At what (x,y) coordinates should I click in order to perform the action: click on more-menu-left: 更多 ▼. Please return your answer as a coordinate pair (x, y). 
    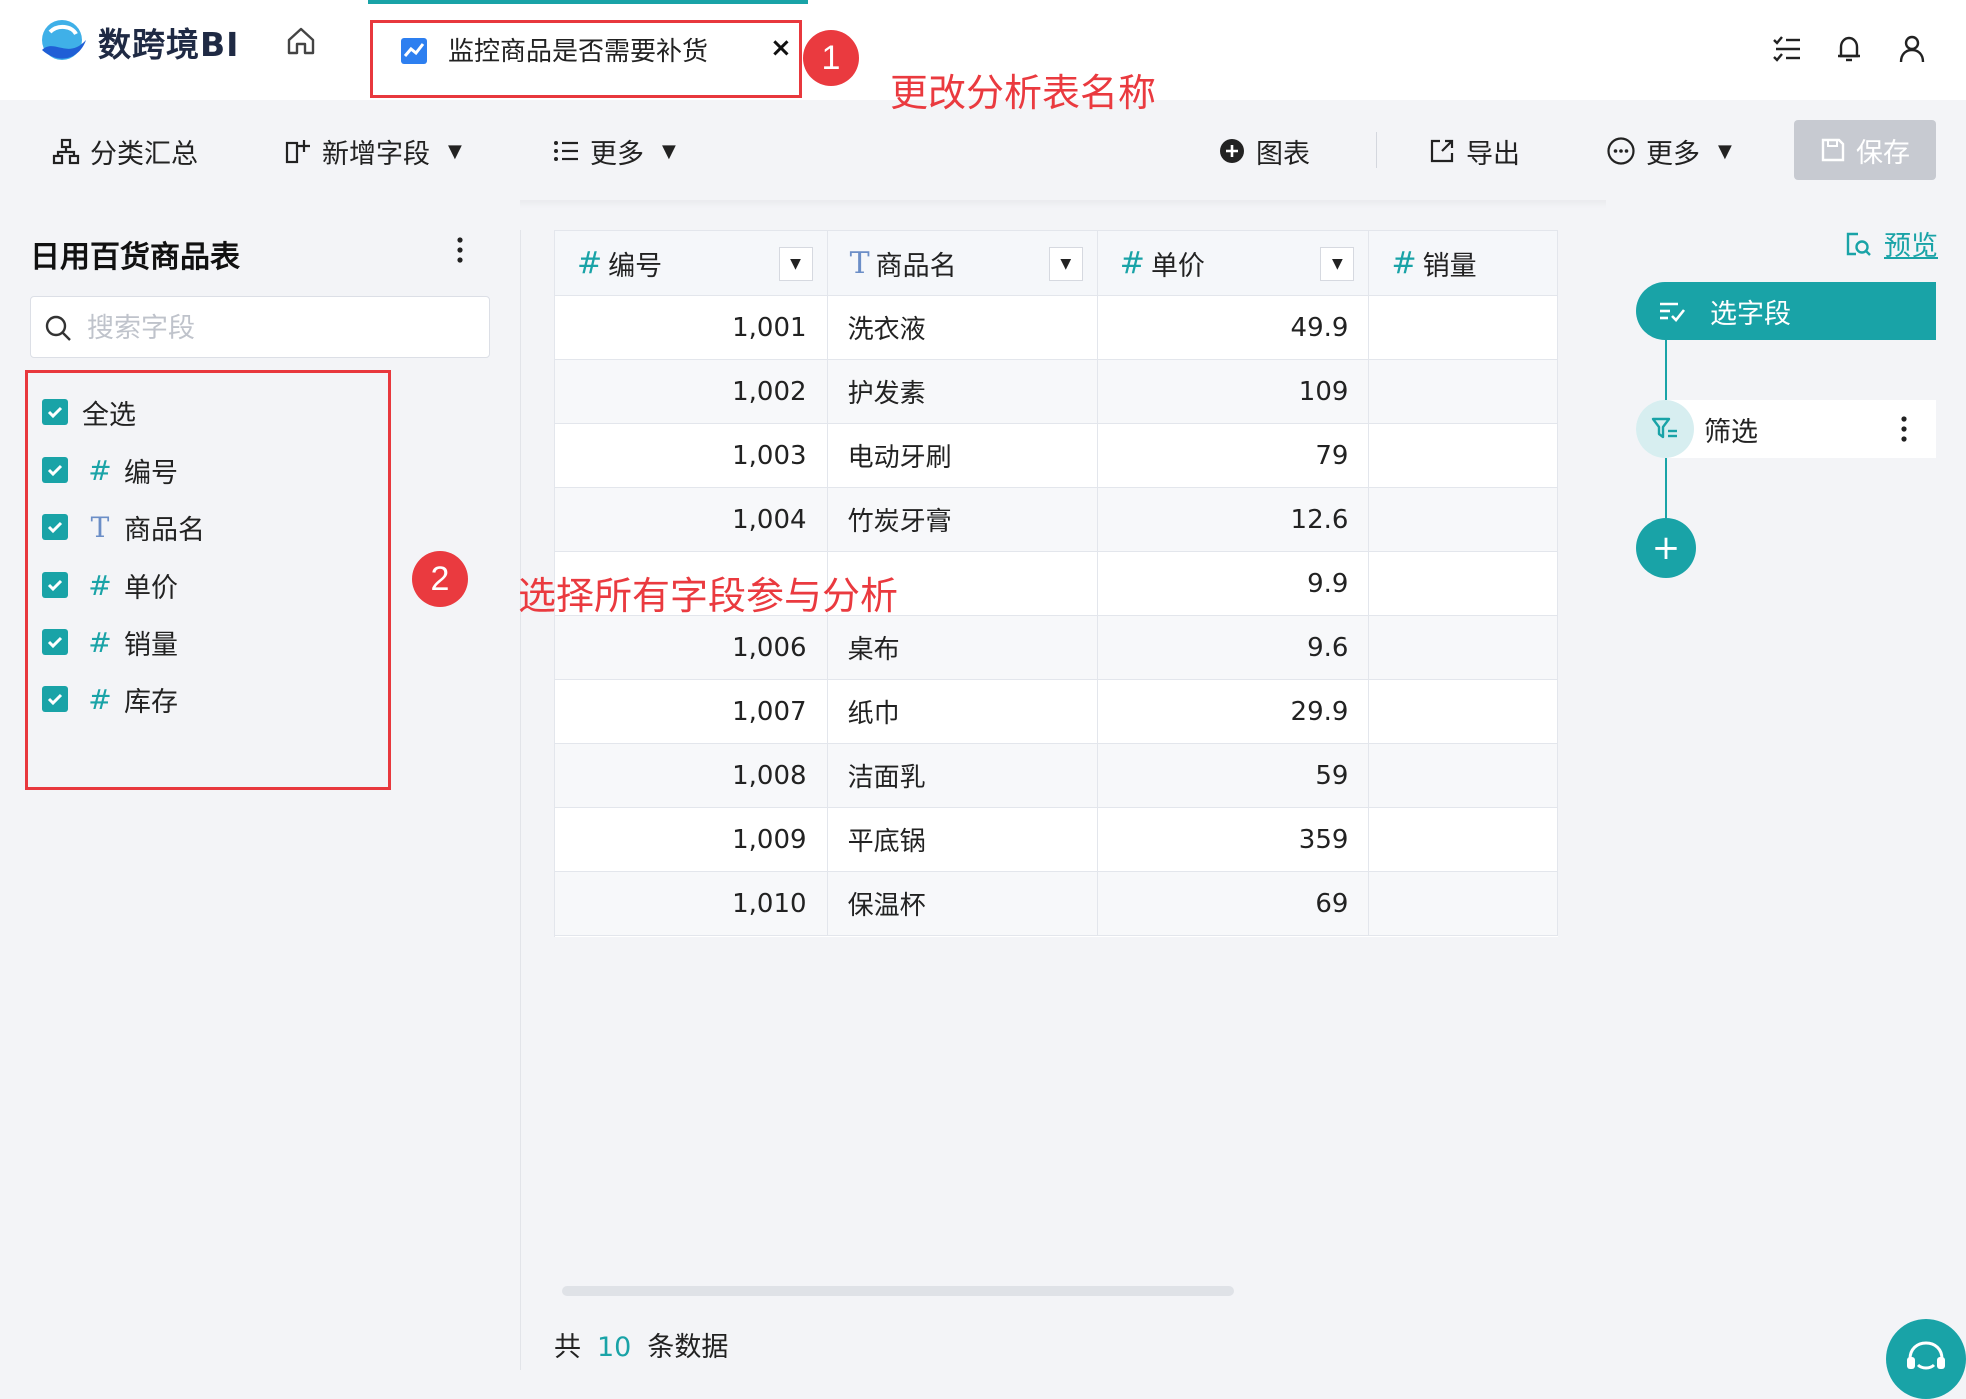
    Looking at the image, I should click on (614, 151).